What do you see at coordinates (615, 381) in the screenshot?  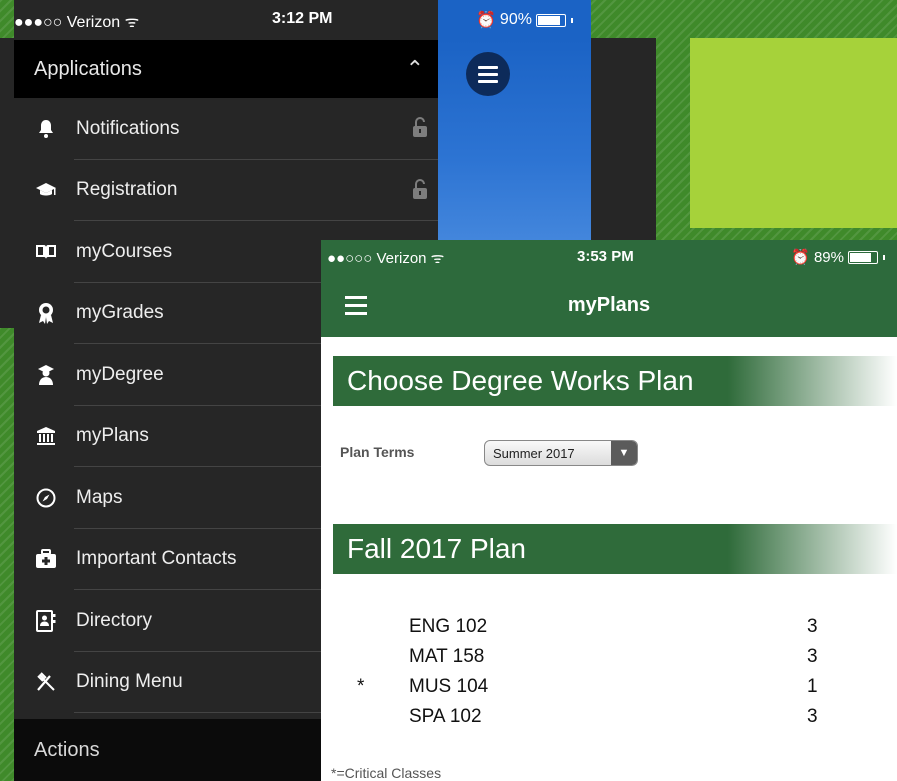 I see `choose-plan-section-header: Choose Degree Works Plan` at bounding box center [615, 381].